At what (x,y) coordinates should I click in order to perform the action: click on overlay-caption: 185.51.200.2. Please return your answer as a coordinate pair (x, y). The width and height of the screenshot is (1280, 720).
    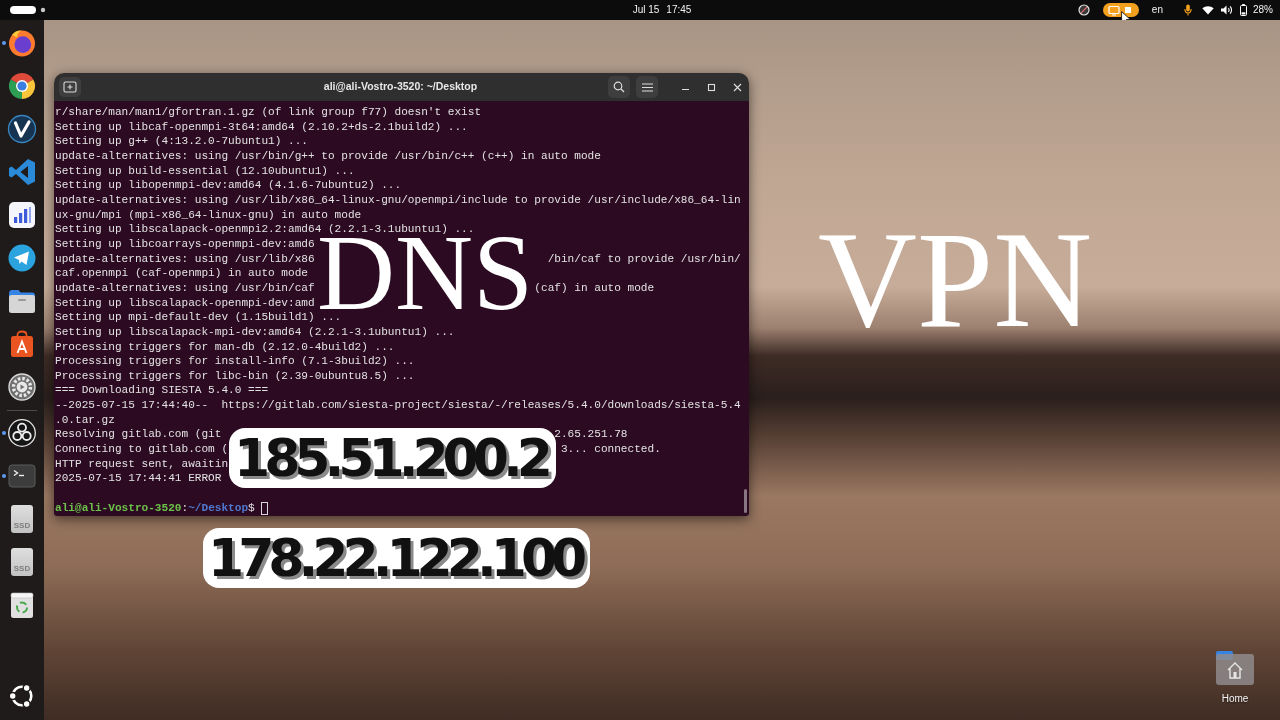
    Looking at the image, I should click on (392, 458).